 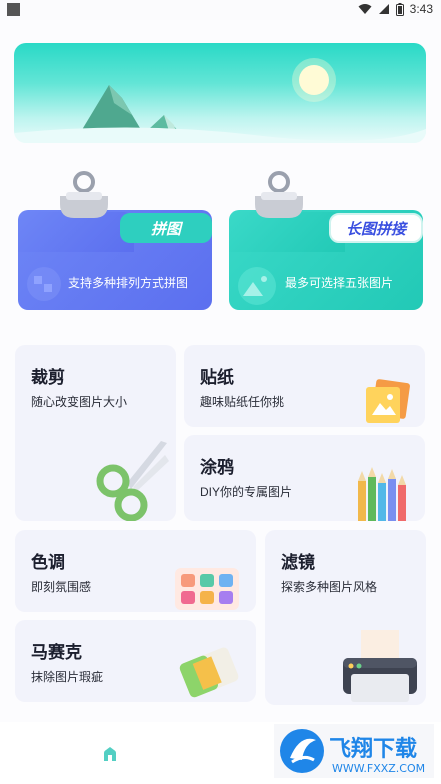 What do you see at coordinates (380, 666) in the screenshot?
I see `printer-icon` at bounding box center [380, 666].